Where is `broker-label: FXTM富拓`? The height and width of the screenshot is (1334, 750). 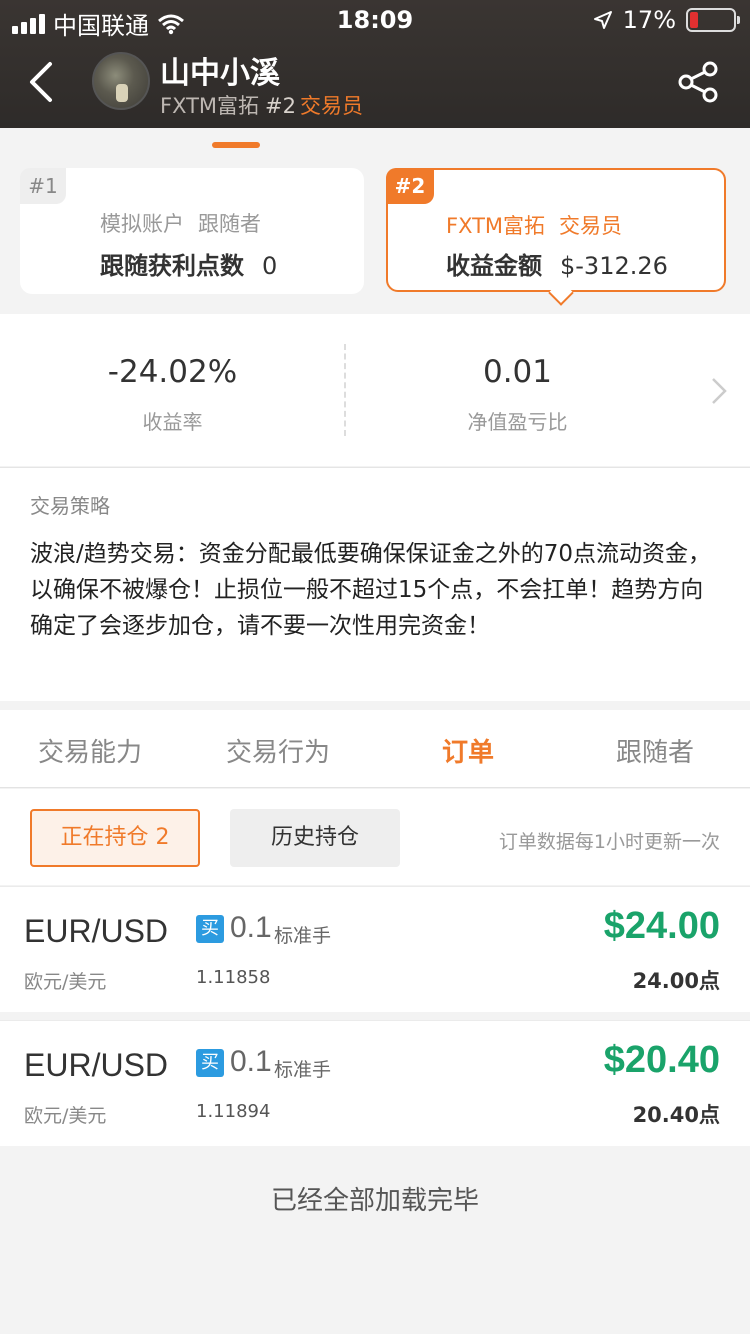 broker-label: FXTM富拓 is located at coordinates (210, 106).